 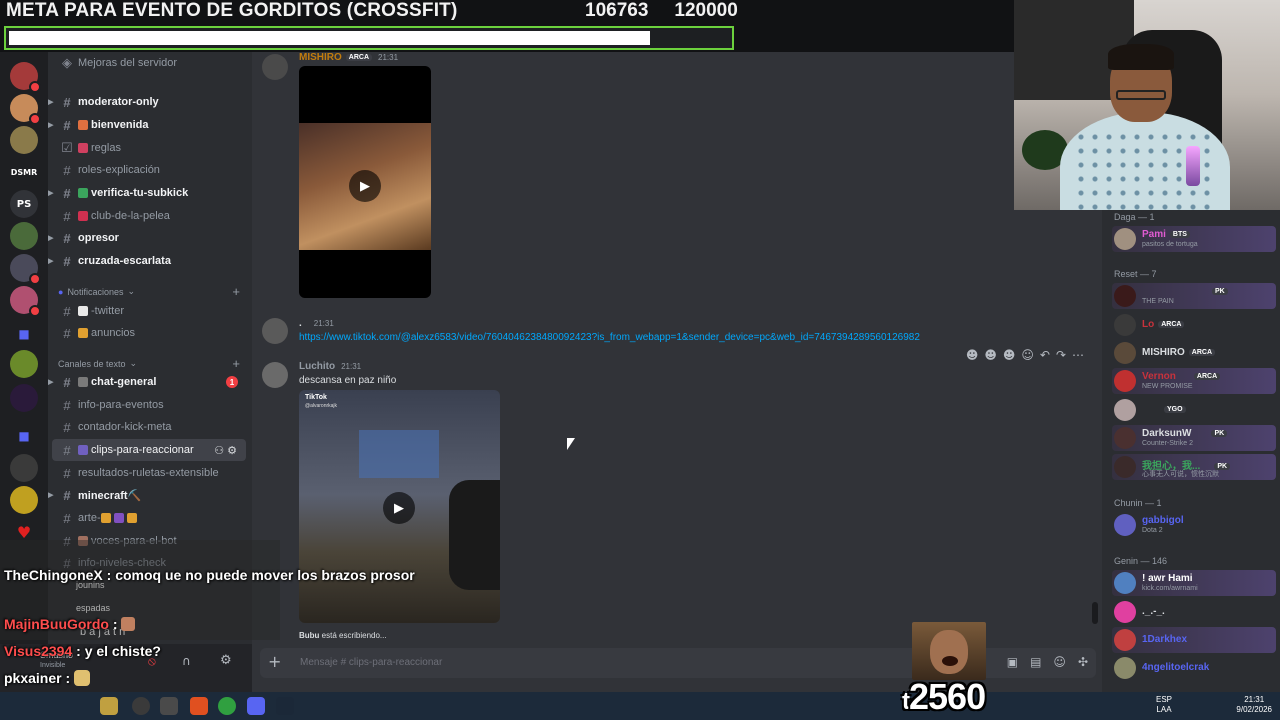 What do you see at coordinates (395, 662) in the screenshot?
I see `composer-channel: clips-para-reaccionar` at bounding box center [395, 662].